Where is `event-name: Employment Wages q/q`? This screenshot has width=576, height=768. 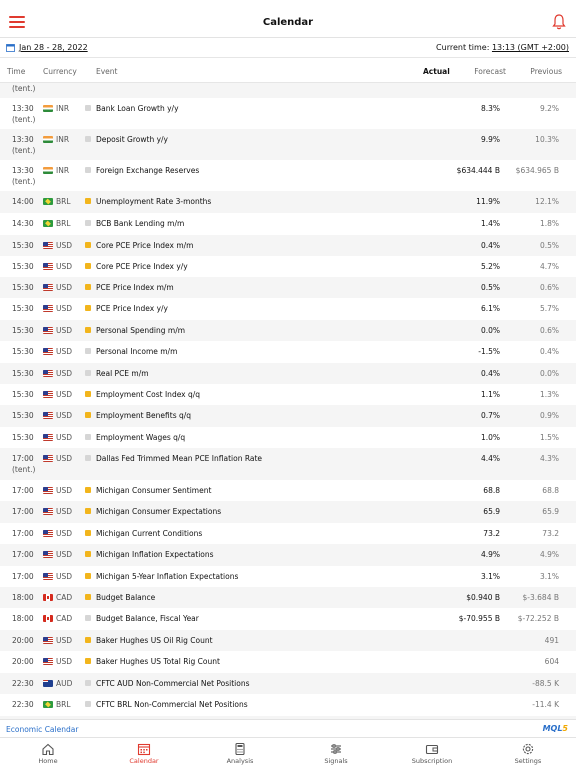 event-name: Employment Wages q/q is located at coordinates (140, 437).